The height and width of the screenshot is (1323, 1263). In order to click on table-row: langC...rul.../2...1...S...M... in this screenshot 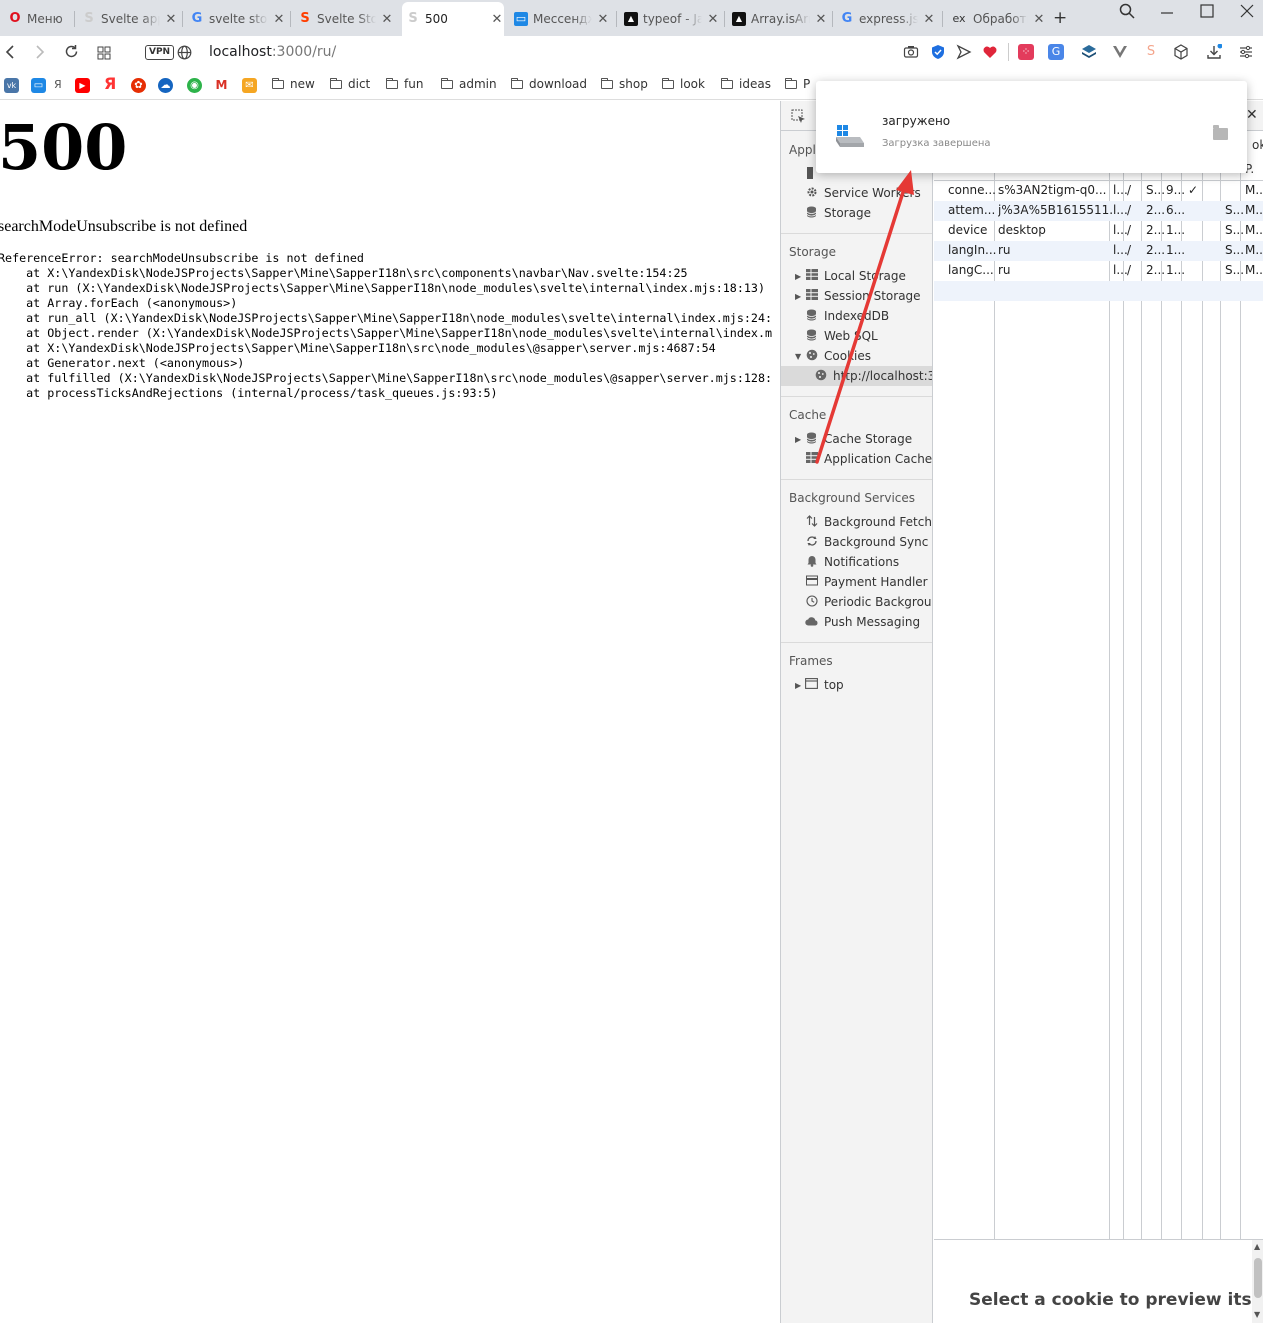, I will do `click(1098, 271)`.